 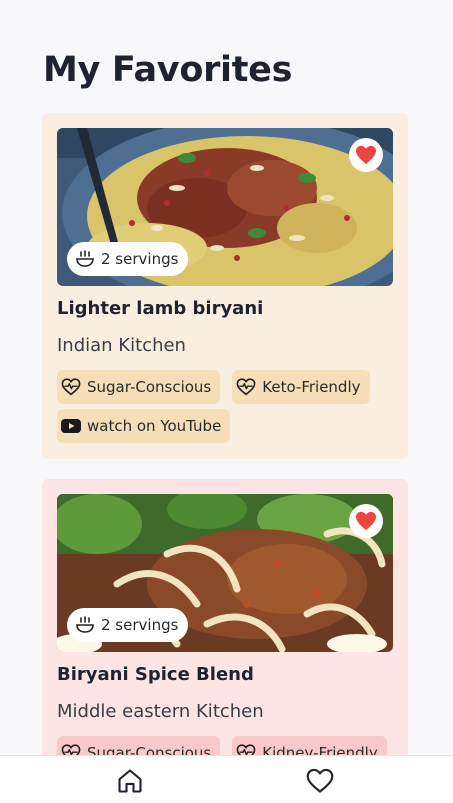 I want to click on tag-label: watch on YouTube, so click(x=154, y=426).